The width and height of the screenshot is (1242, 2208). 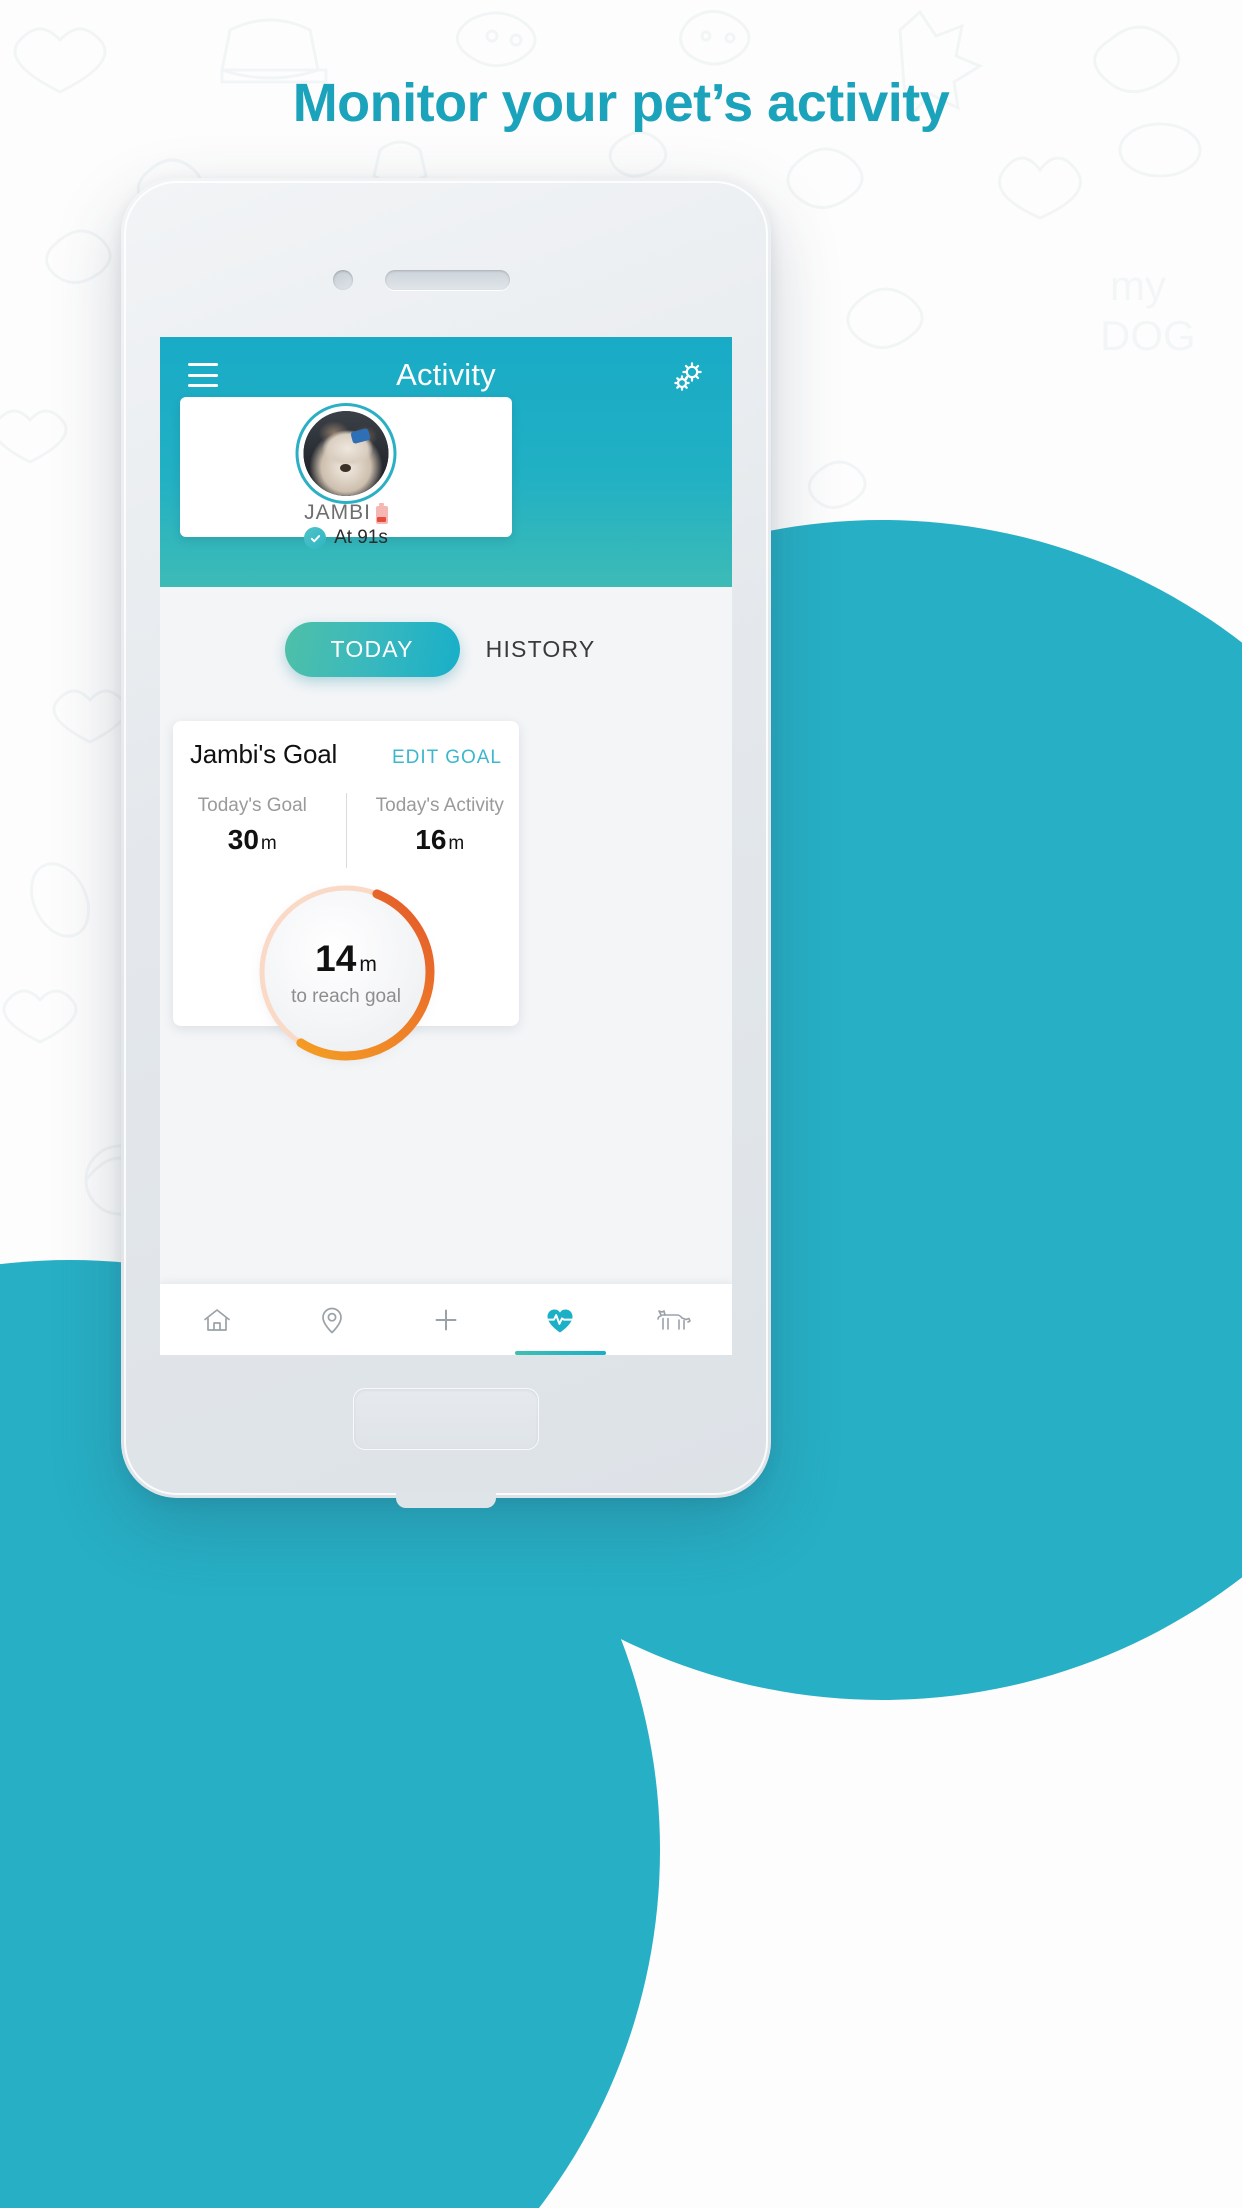 What do you see at coordinates (337, 512) in the screenshot?
I see `pet-name: JAMBI` at bounding box center [337, 512].